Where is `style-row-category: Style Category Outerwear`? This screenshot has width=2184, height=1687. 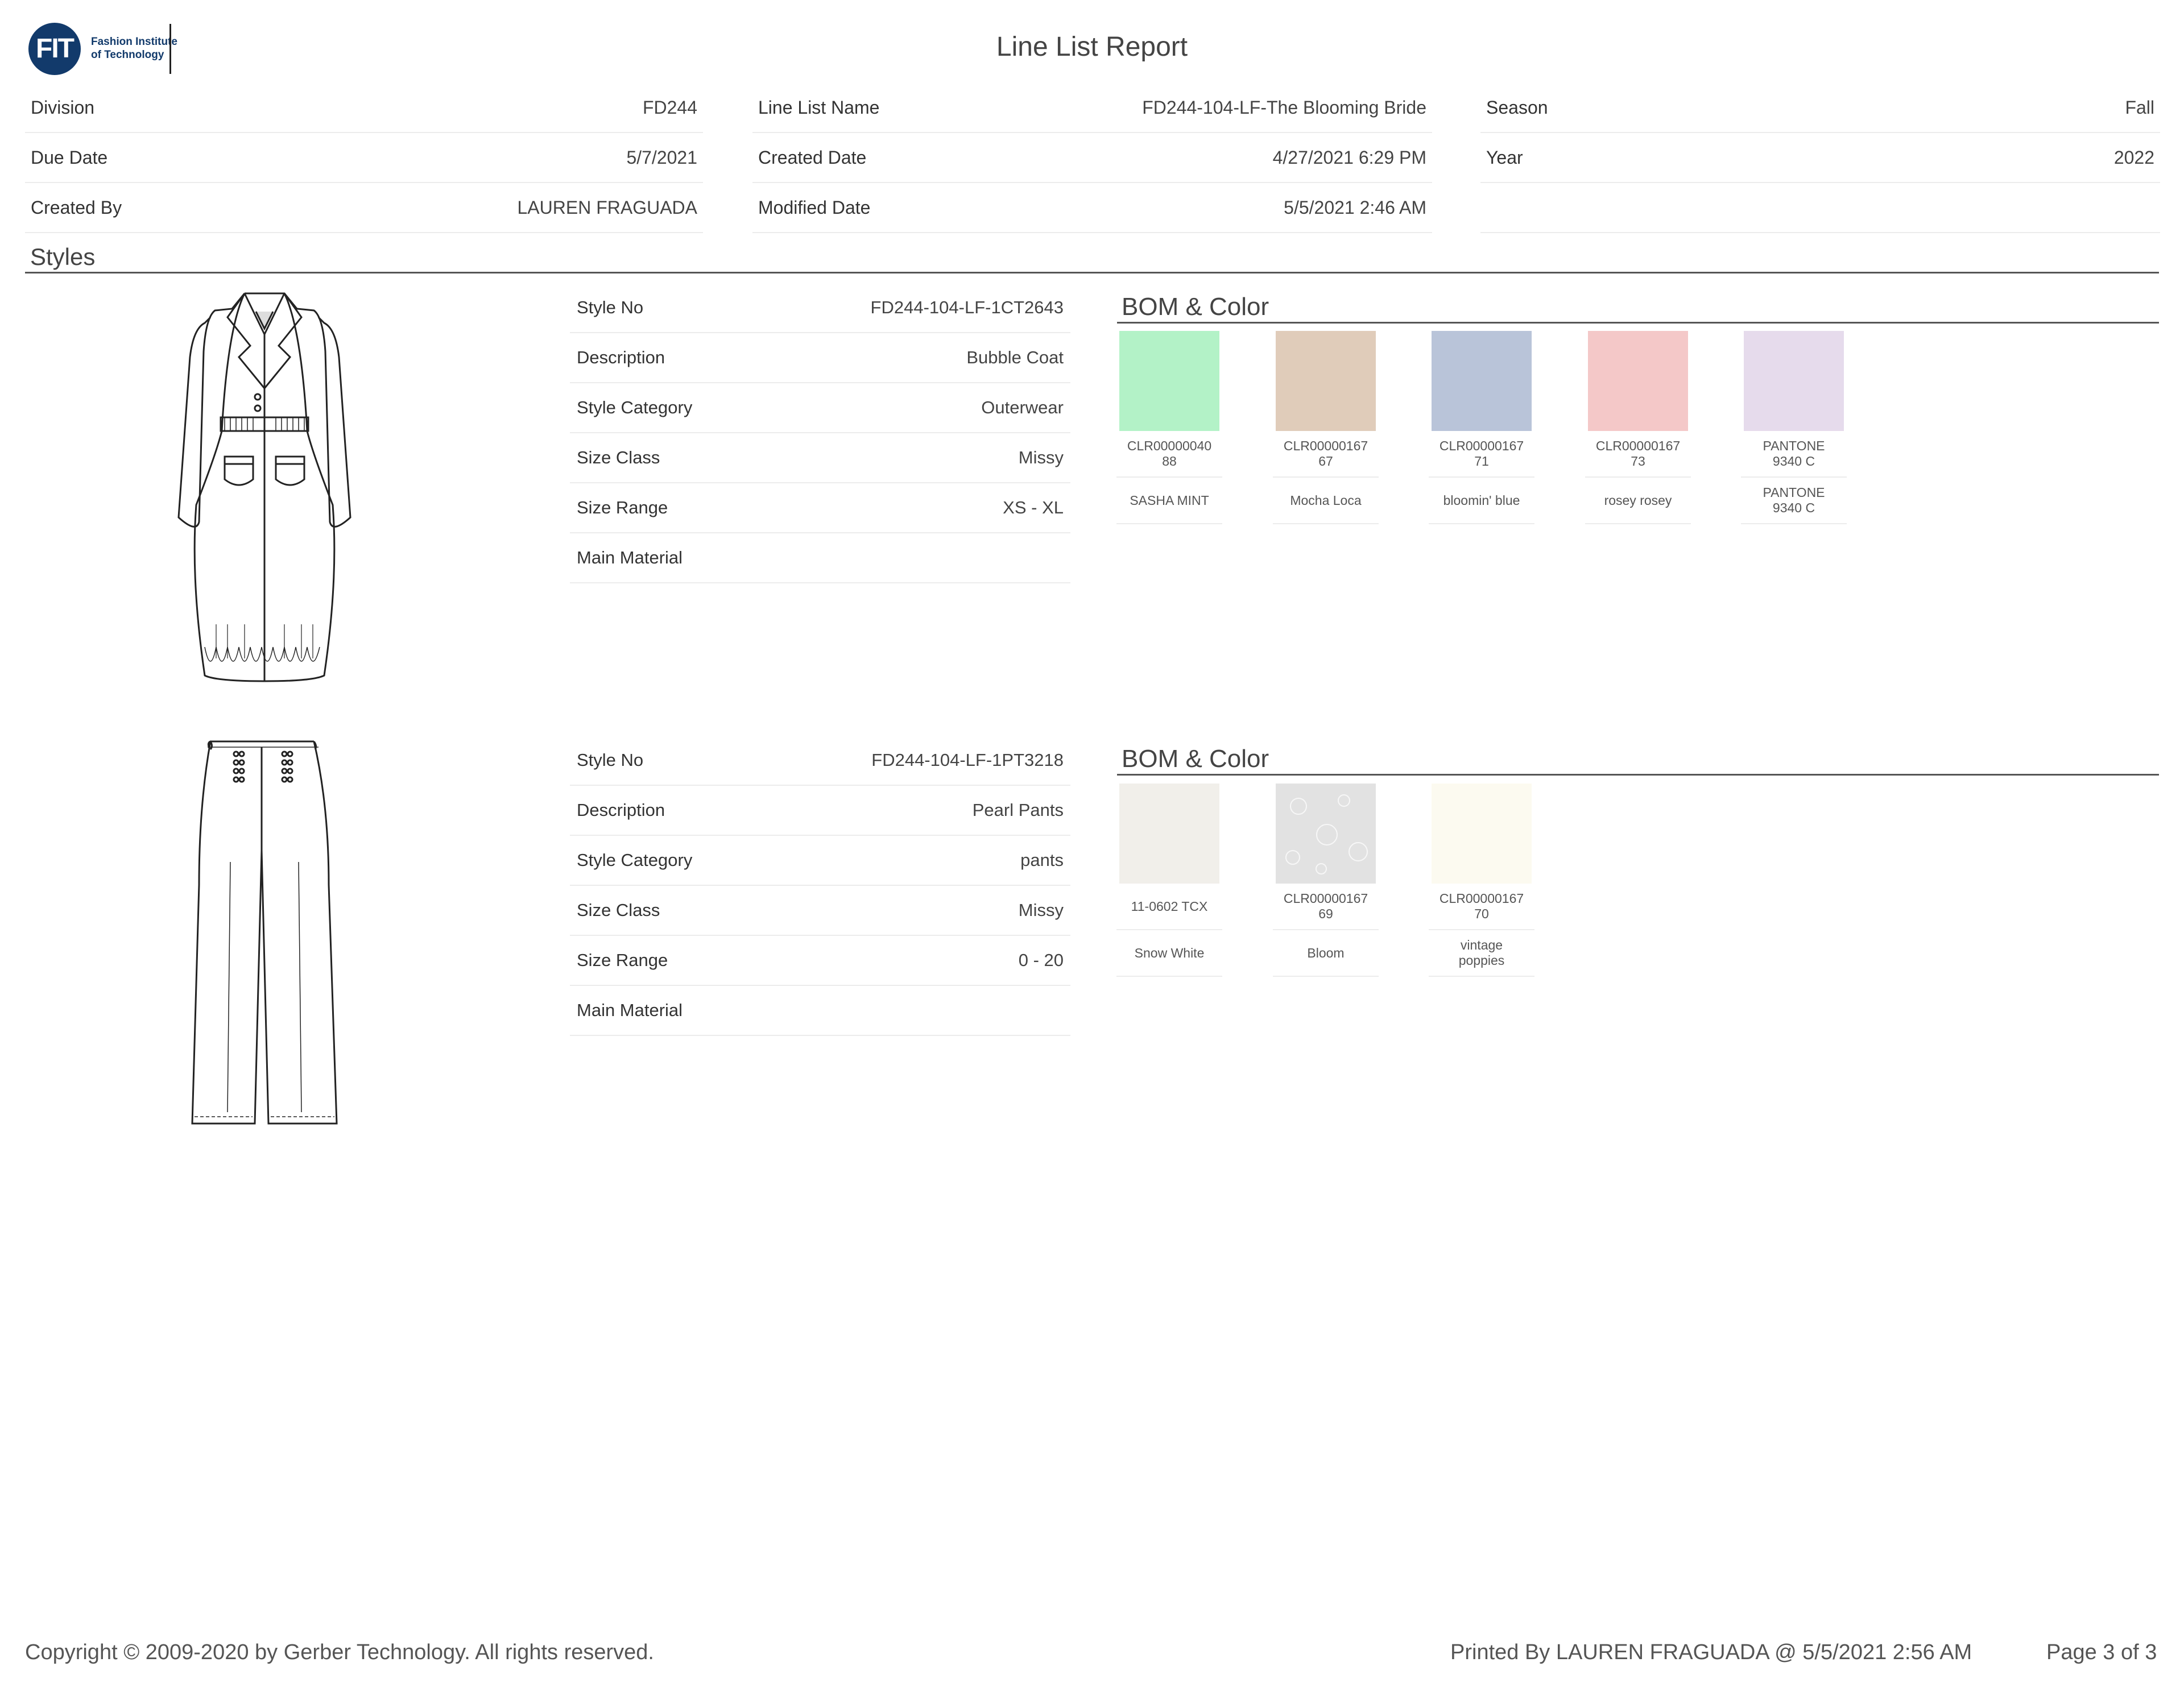 style-row-category: Style Category Outerwear is located at coordinates (820, 408).